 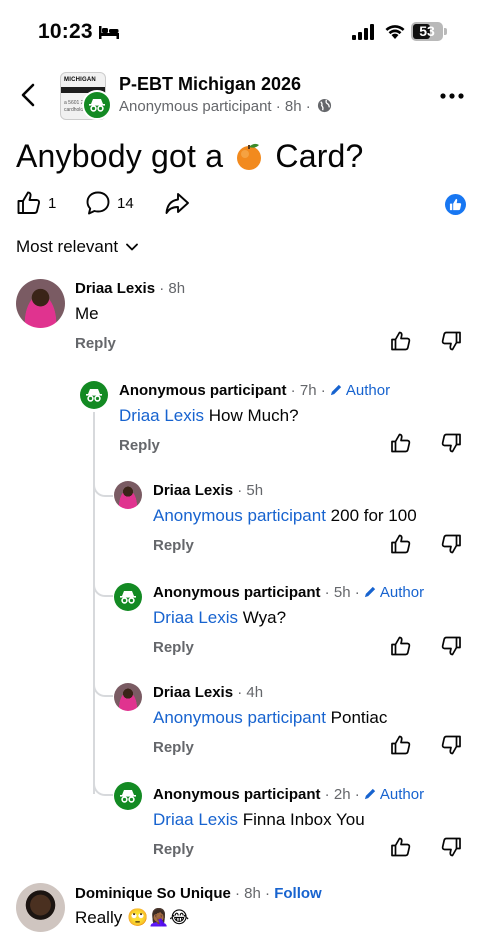 What do you see at coordinates (198, 893) in the screenshot?
I see `comment-author: Dominique So Unique · 8h · Follow` at bounding box center [198, 893].